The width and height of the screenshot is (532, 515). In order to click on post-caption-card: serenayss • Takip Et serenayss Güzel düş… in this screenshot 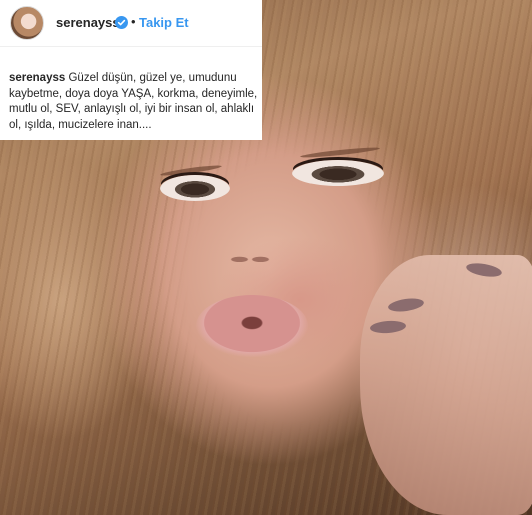, I will do `click(131, 70)`.